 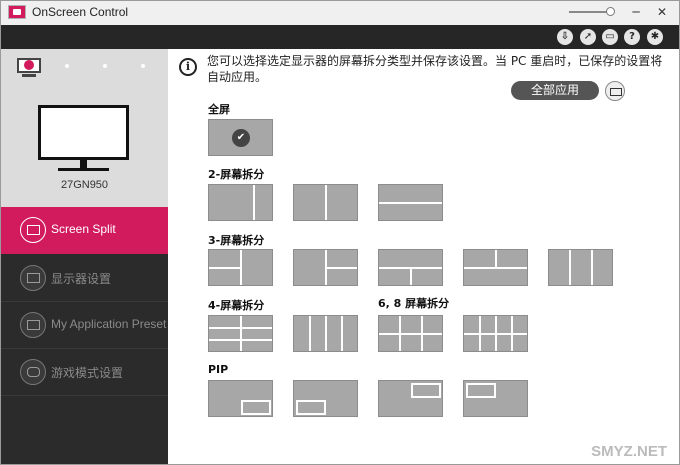 I want to click on toolbar: ⇩ ➚ ▭ ? ✱, so click(x=340, y=37).